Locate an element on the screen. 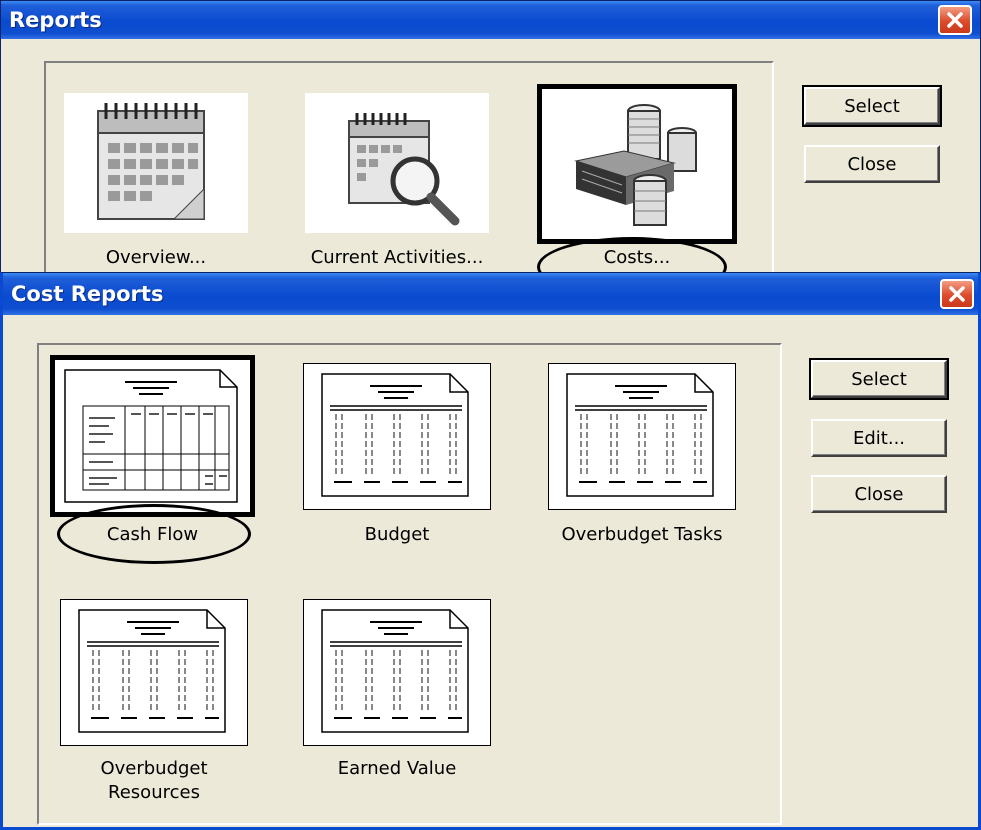 The image size is (981, 830). cost-reports-close-label: Close is located at coordinates (879, 494).